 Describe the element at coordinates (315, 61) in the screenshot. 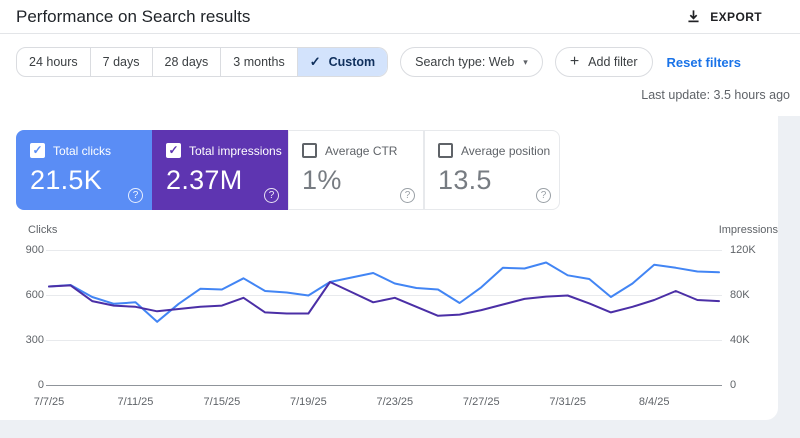

I see `check-icon: ✓` at that location.